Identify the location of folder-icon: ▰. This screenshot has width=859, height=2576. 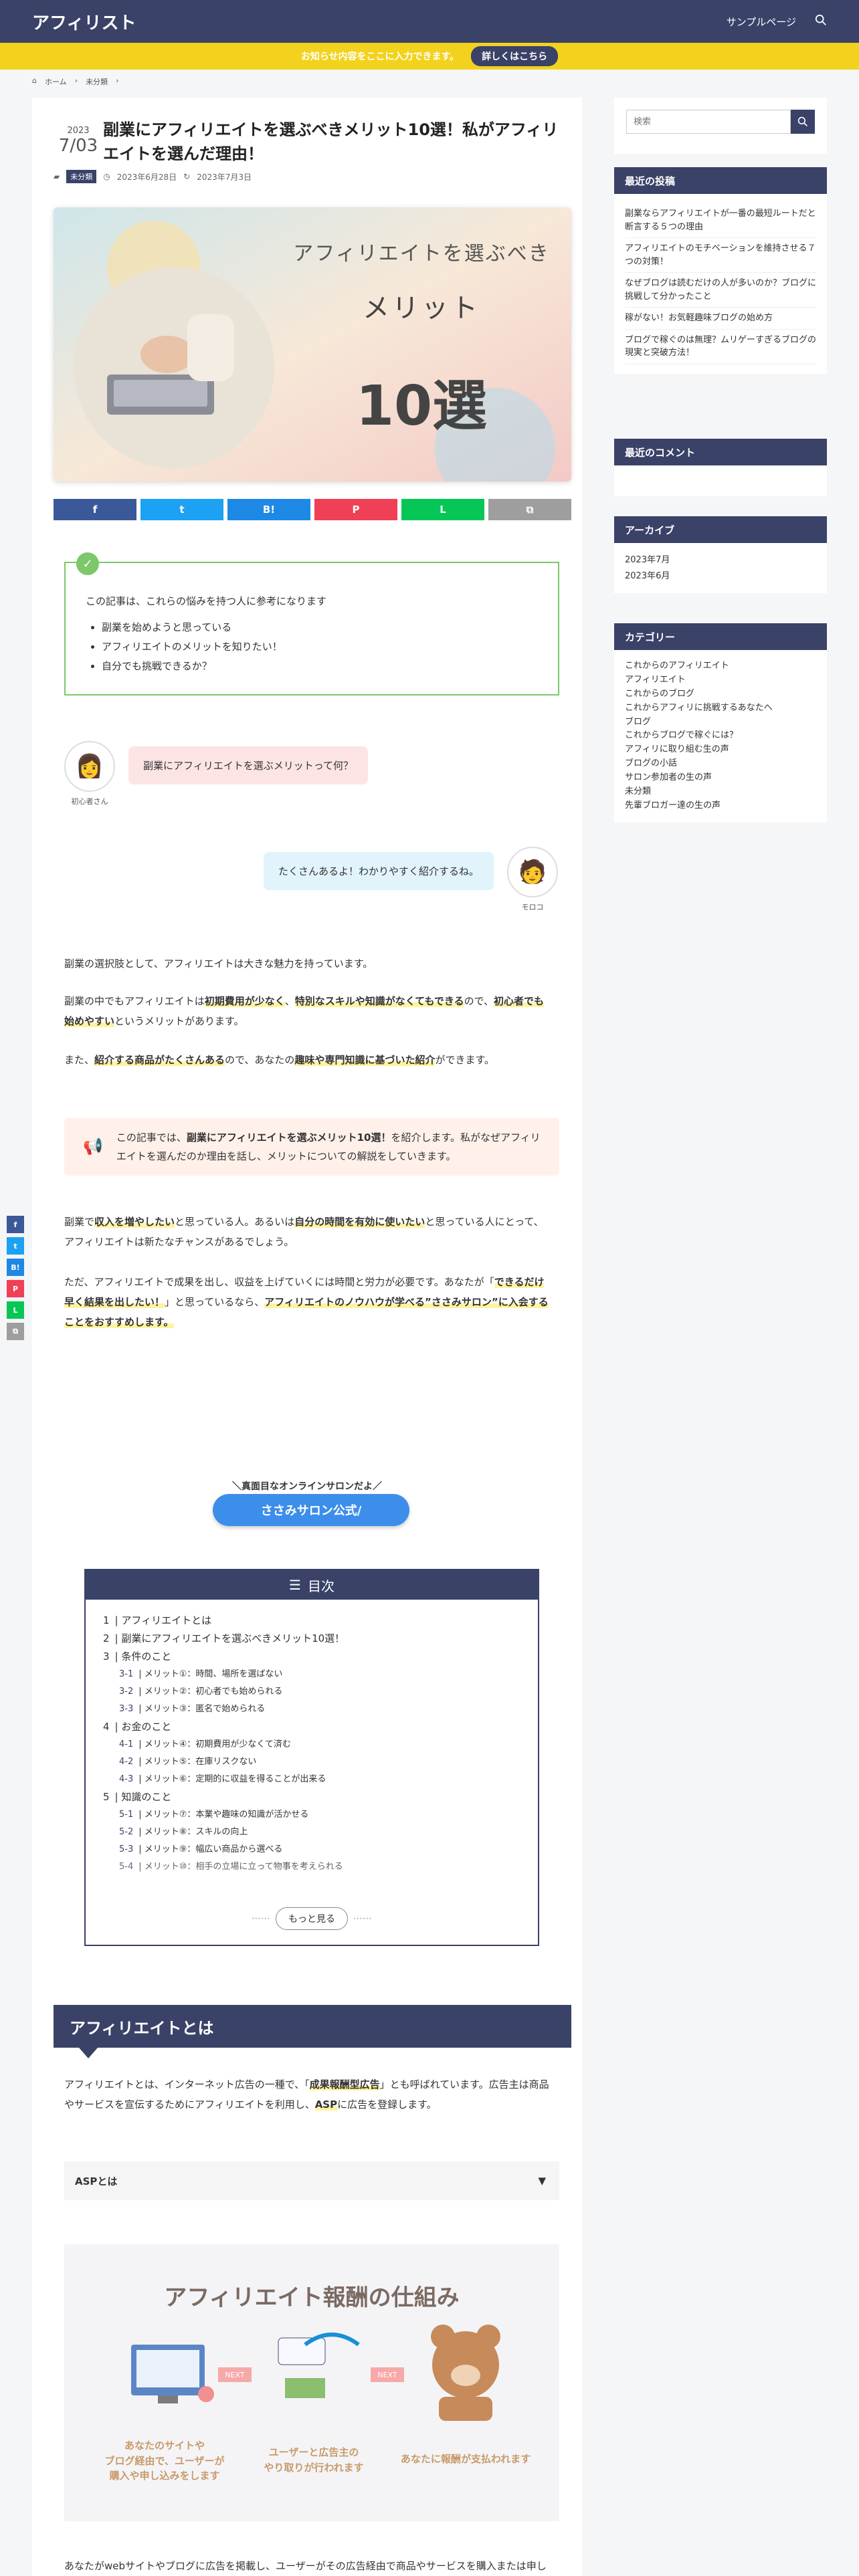
(57, 176).